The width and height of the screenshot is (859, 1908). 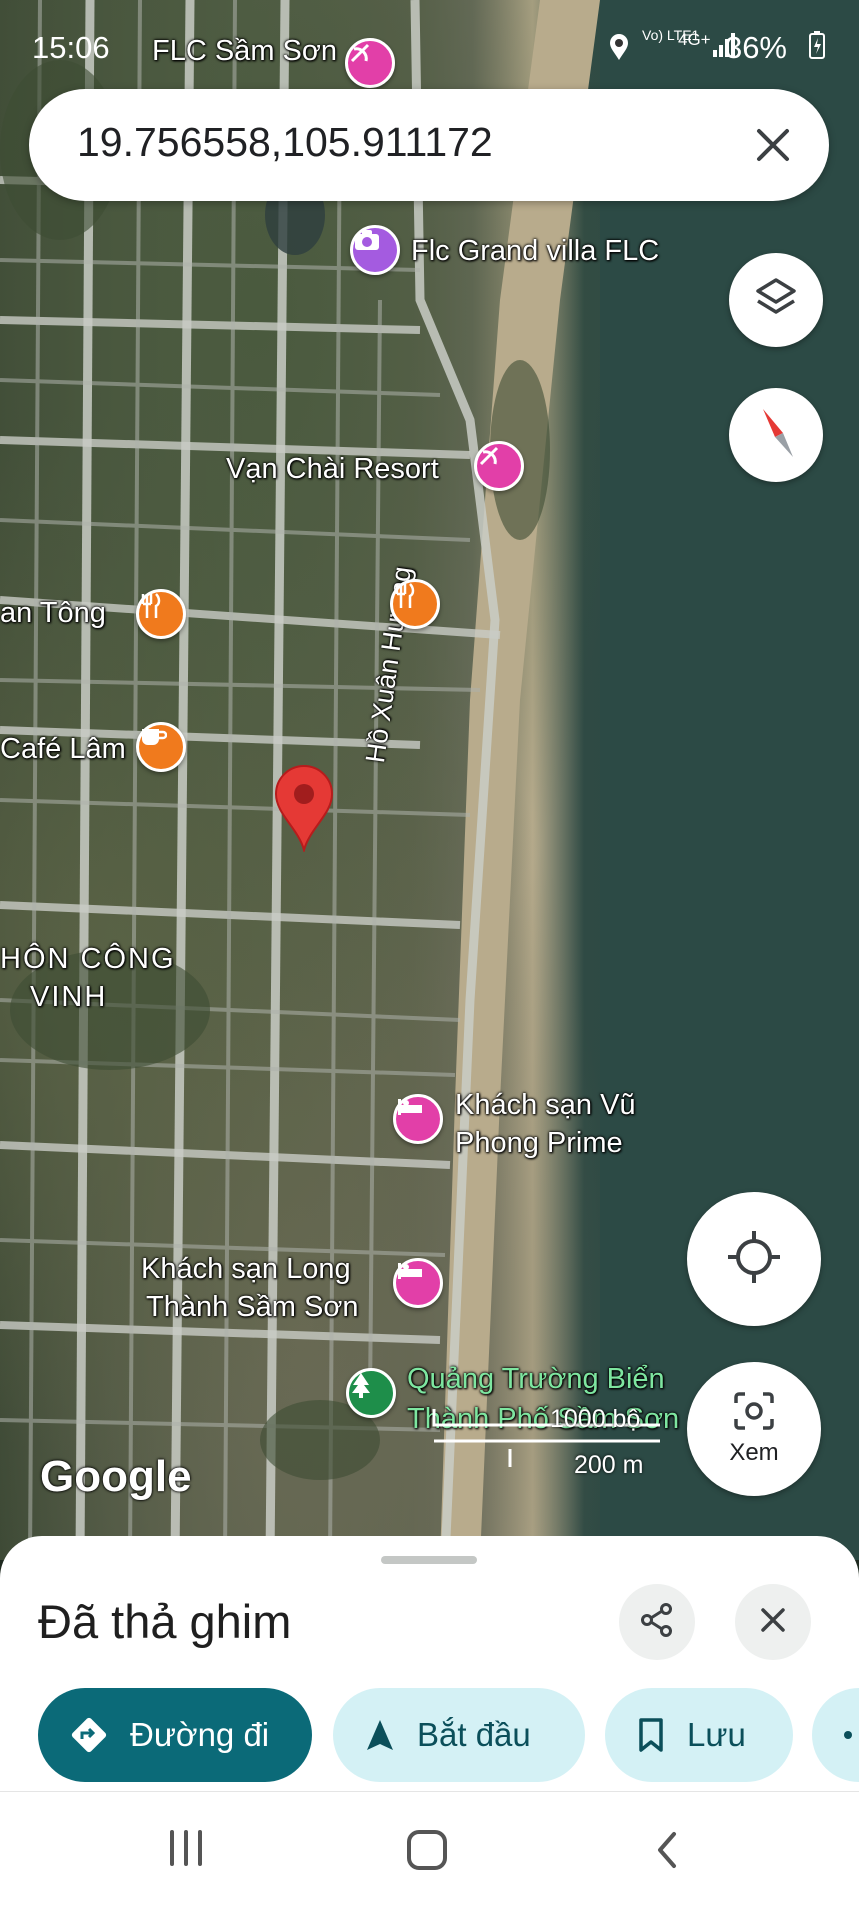 I want to click on scale-label-feet: 1000 bộ, so click(x=595, y=1419).